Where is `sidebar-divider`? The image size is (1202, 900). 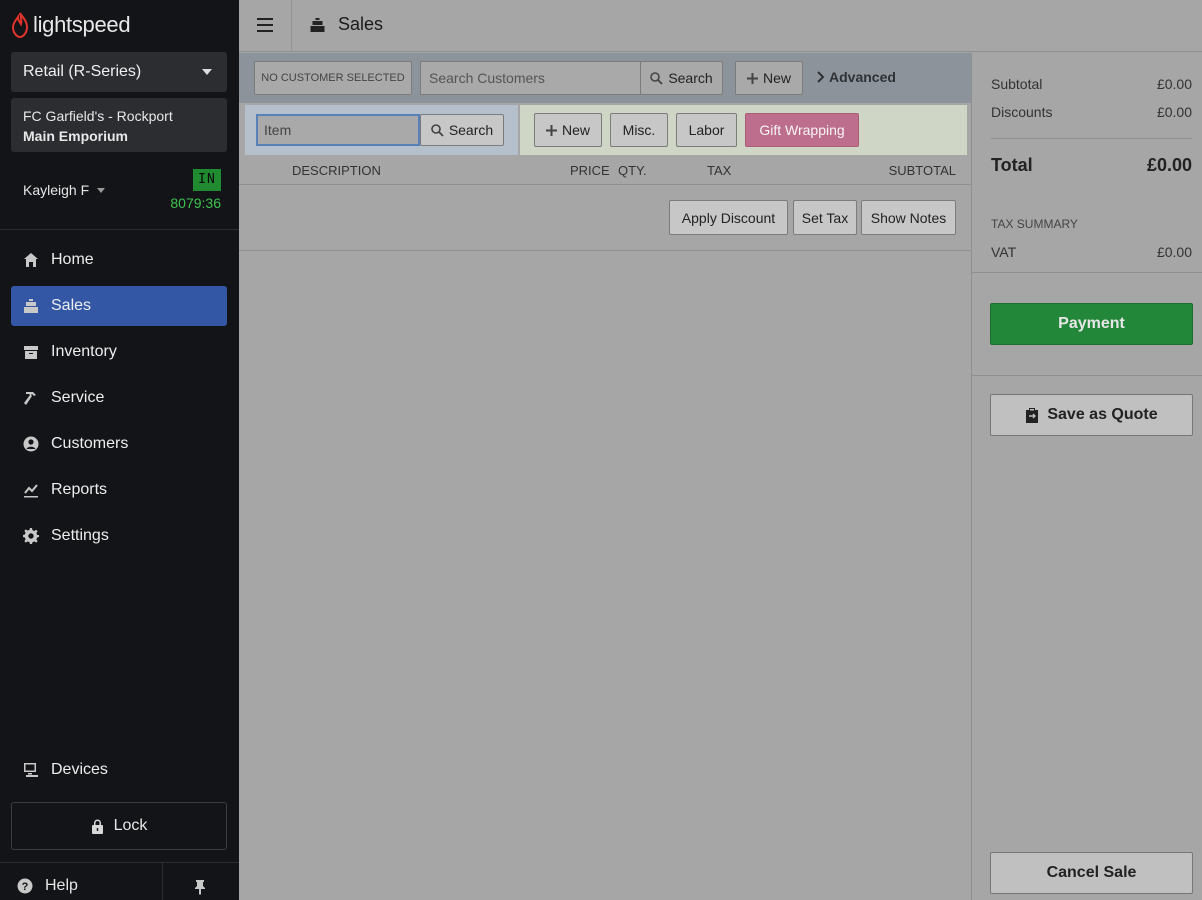
sidebar-divider is located at coordinates (119, 862).